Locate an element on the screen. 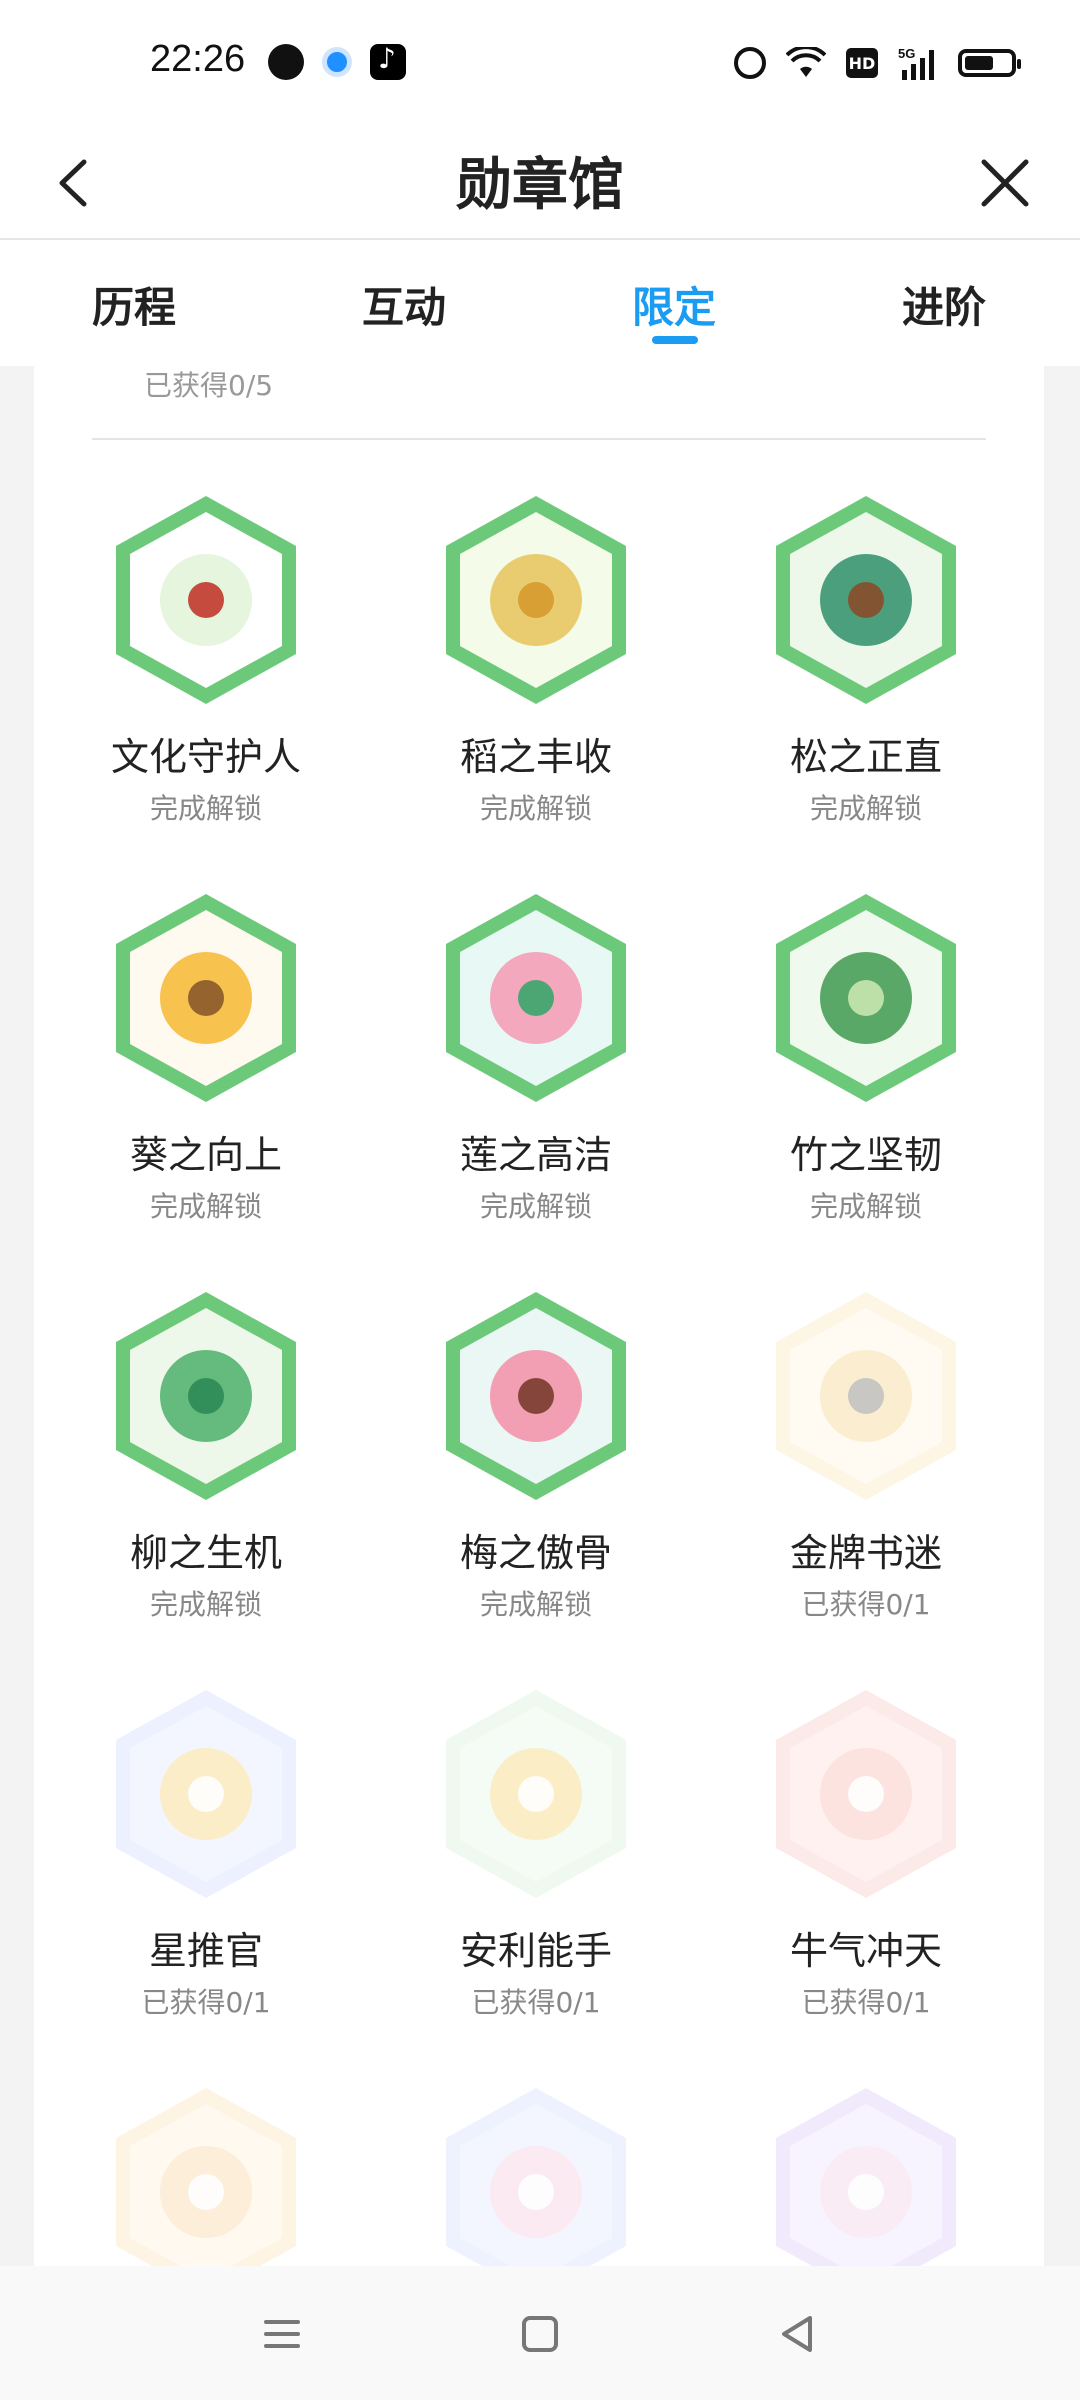 The height and width of the screenshot is (2400, 1080). badge-item: 稻之丰收 完成解锁 is located at coordinates (536, 658).